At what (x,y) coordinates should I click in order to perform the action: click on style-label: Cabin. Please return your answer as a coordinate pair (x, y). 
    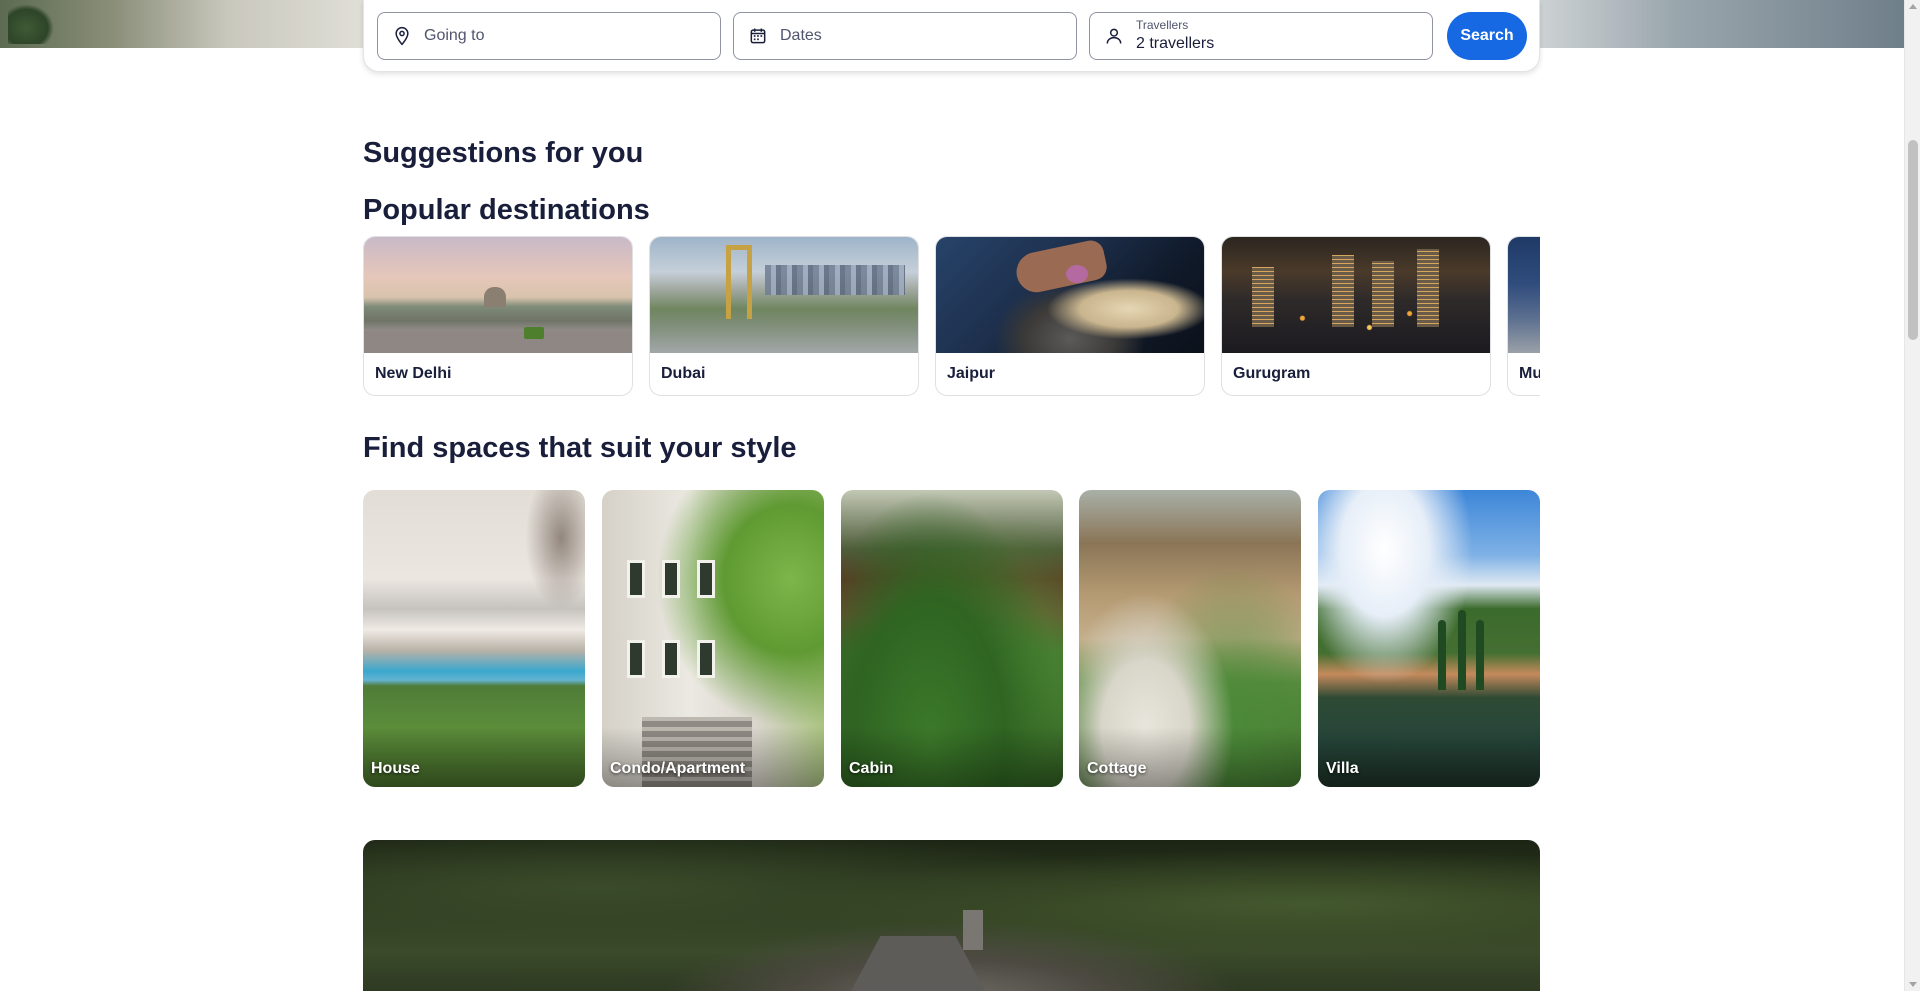
    Looking at the image, I should click on (871, 768).